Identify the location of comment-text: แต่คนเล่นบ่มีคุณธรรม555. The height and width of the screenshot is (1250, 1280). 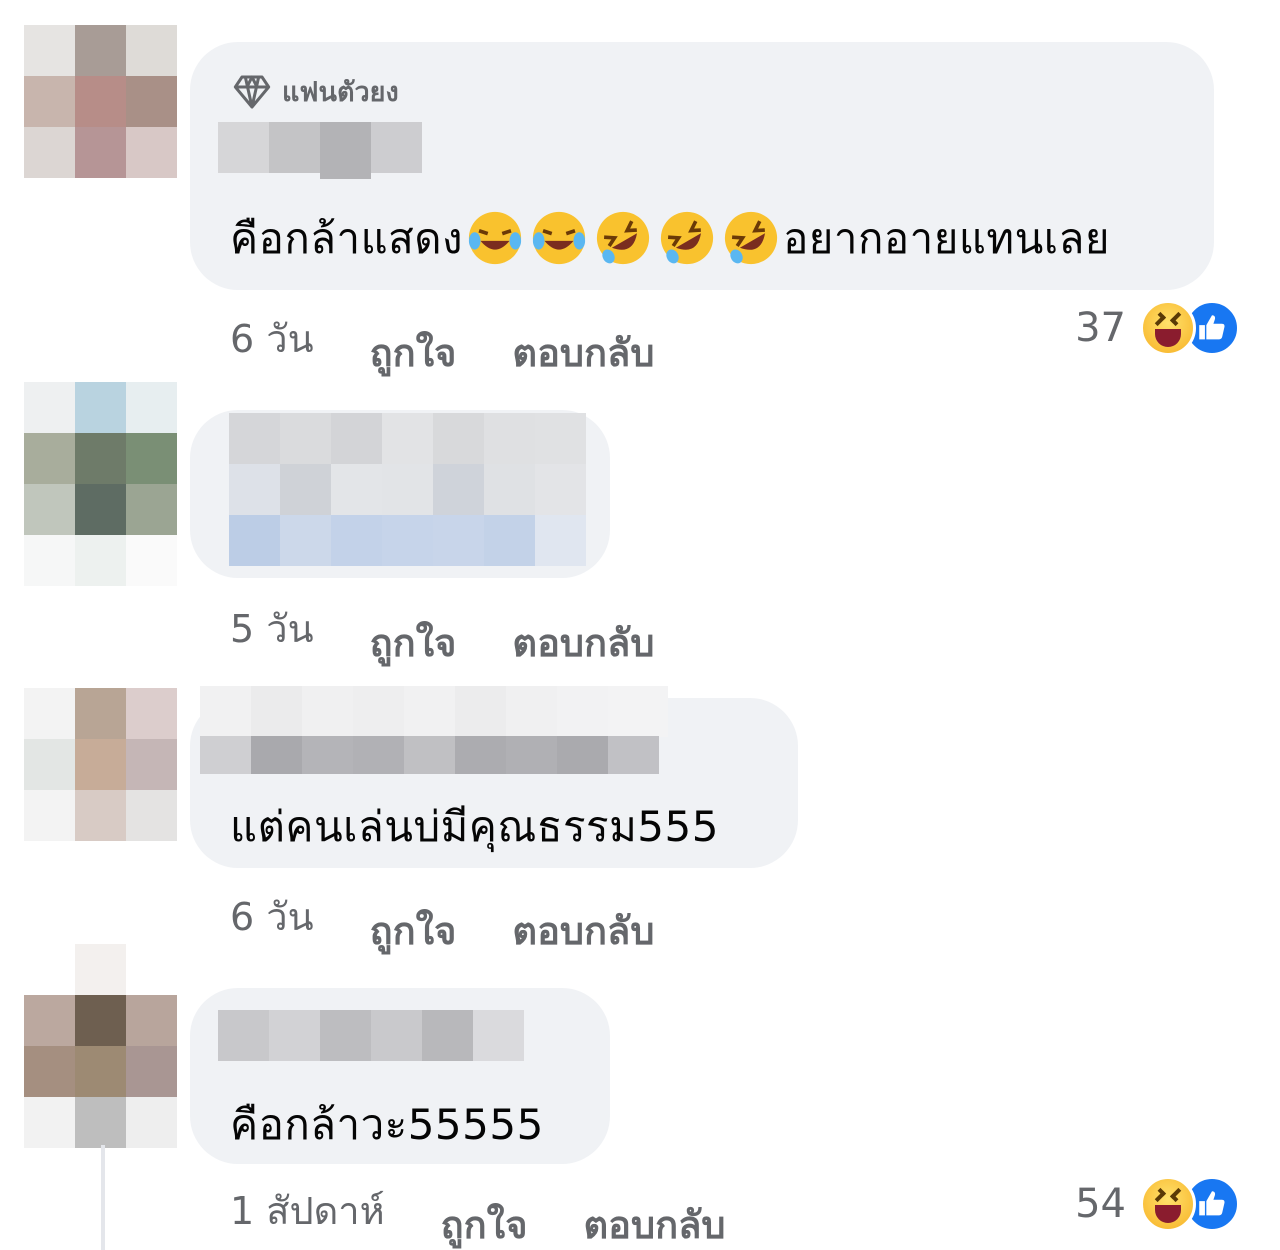
(474, 826).